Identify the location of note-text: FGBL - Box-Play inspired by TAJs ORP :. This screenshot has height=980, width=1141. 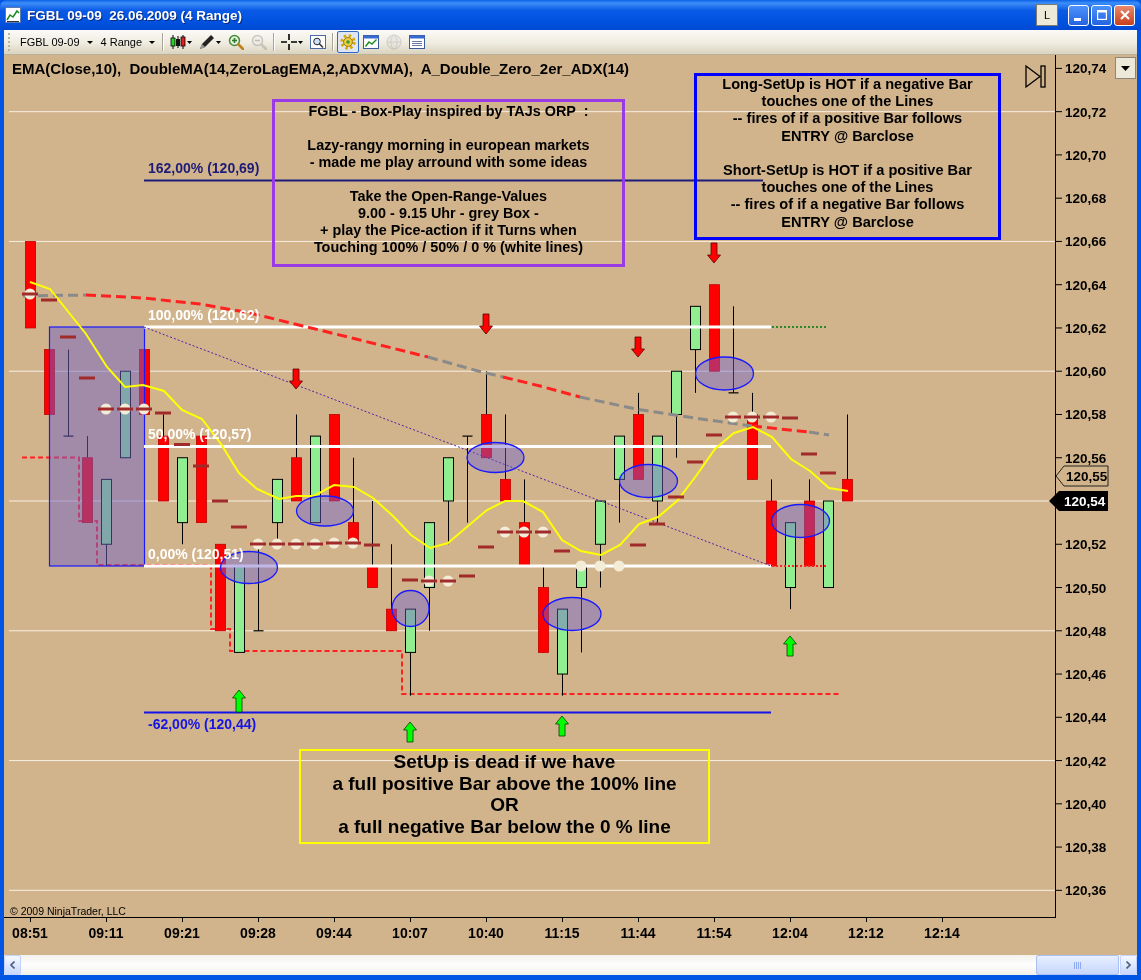
(448, 111).